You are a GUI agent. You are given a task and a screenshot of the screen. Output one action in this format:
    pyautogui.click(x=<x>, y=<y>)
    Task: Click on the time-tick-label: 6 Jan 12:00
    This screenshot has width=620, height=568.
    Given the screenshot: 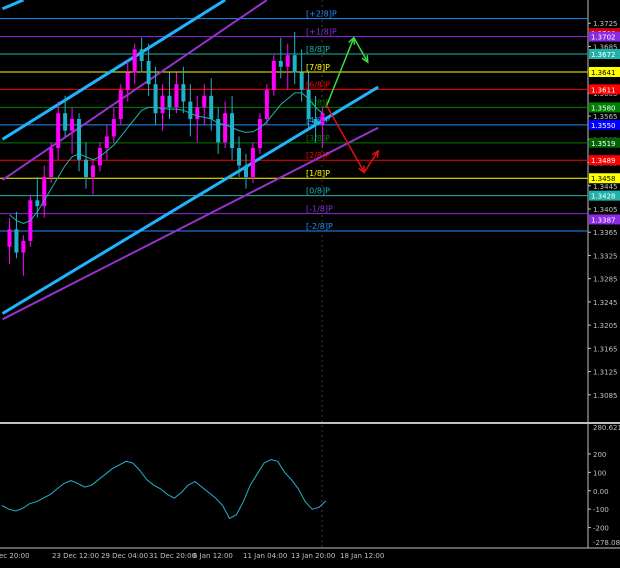 What is the action you would take?
    pyautogui.click(x=213, y=556)
    